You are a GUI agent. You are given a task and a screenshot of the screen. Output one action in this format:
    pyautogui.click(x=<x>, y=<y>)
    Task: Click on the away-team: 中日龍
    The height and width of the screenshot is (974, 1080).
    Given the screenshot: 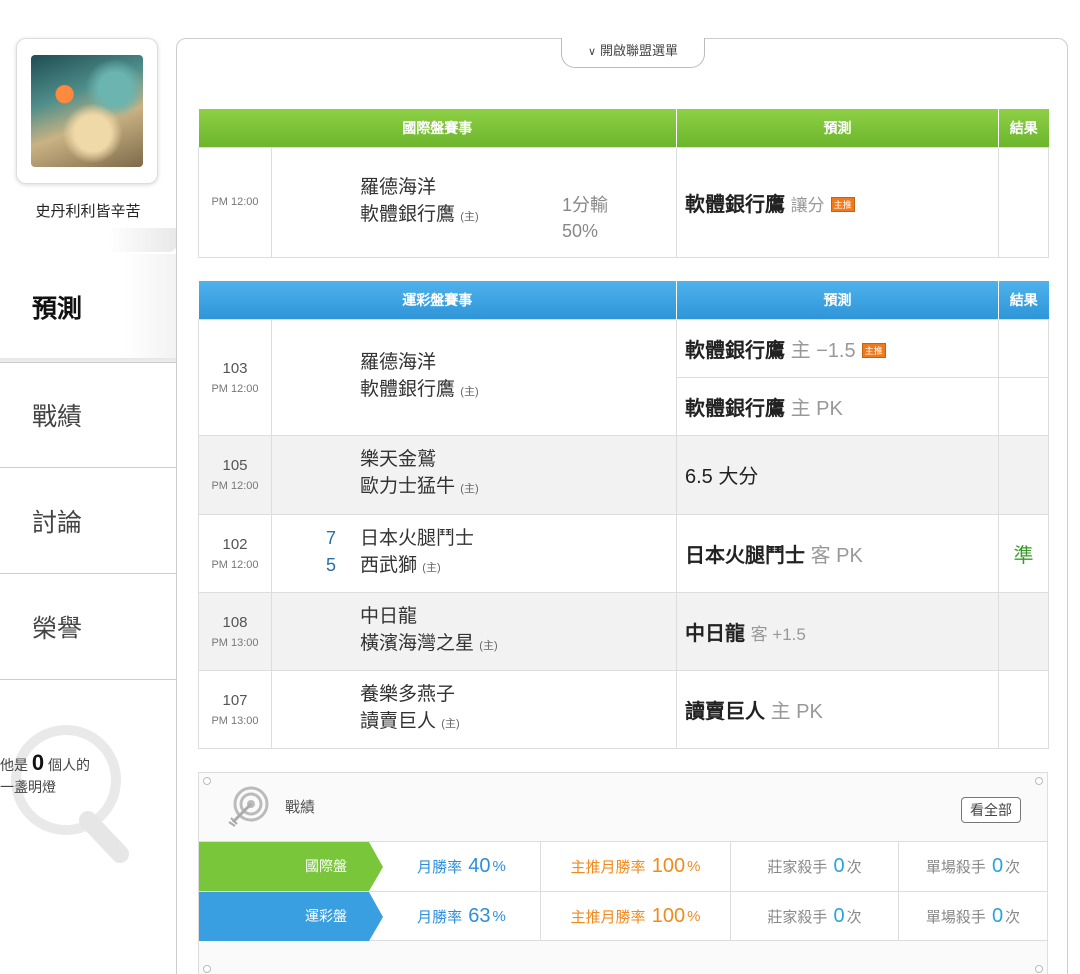 What is the action you would take?
    pyautogui.click(x=518, y=616)
    